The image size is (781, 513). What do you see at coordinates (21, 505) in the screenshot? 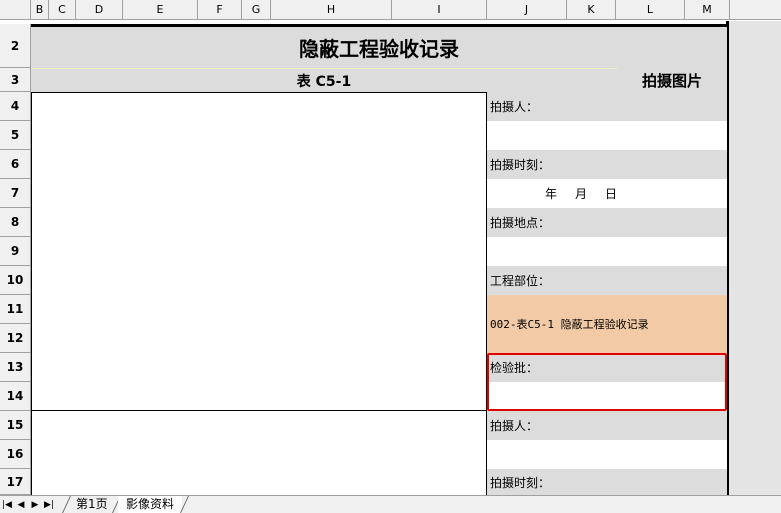
I see `prev-sheet-button: ◀` at bounding box center [21, 505].